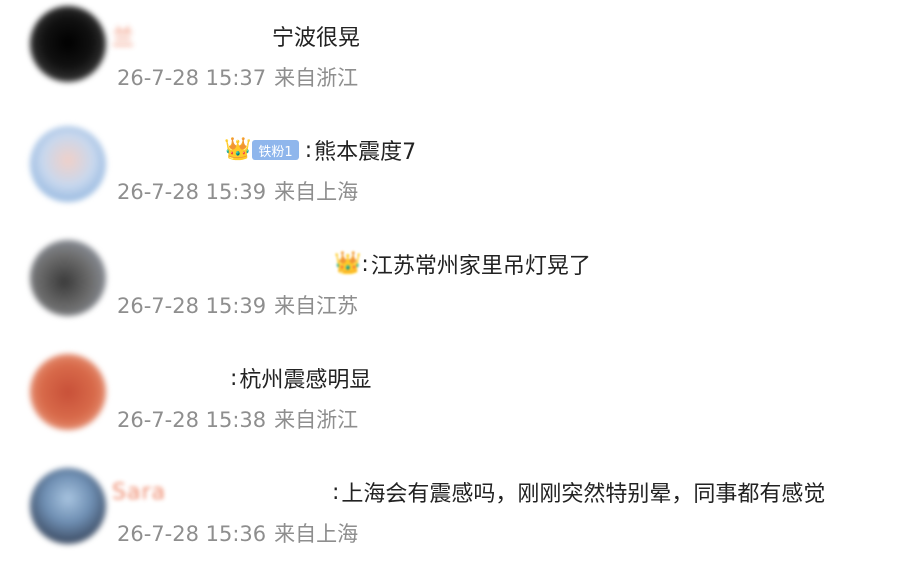 The width and height of the screenshot is (900, 568). I want to click on comment-line: Sara : 上海会有震感吗，刚刚突然特别晕，同事都有感觉, so click(468, 492).